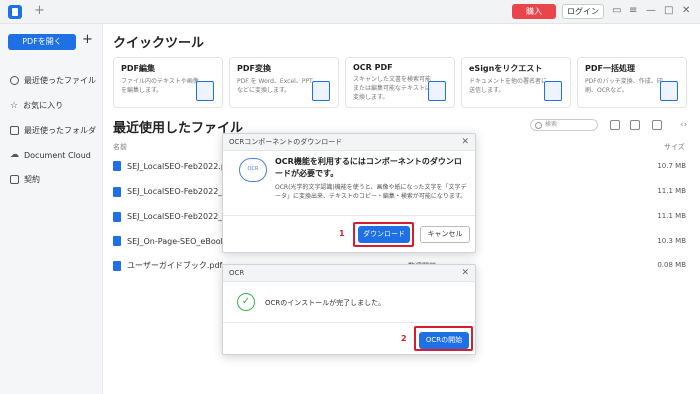 The width and height of the screenshot is (700, 394). What do you see at coordinates (175, 265) in the screenshot?
I see `file-name: ユーザーガイドブック.pdf` at bounding box center [175, 265].